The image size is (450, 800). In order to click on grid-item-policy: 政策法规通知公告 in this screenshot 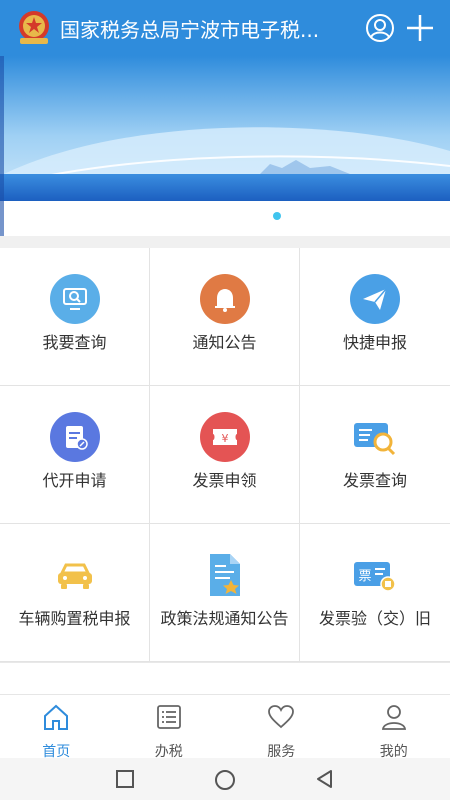, I will do `click(225, 593)`.